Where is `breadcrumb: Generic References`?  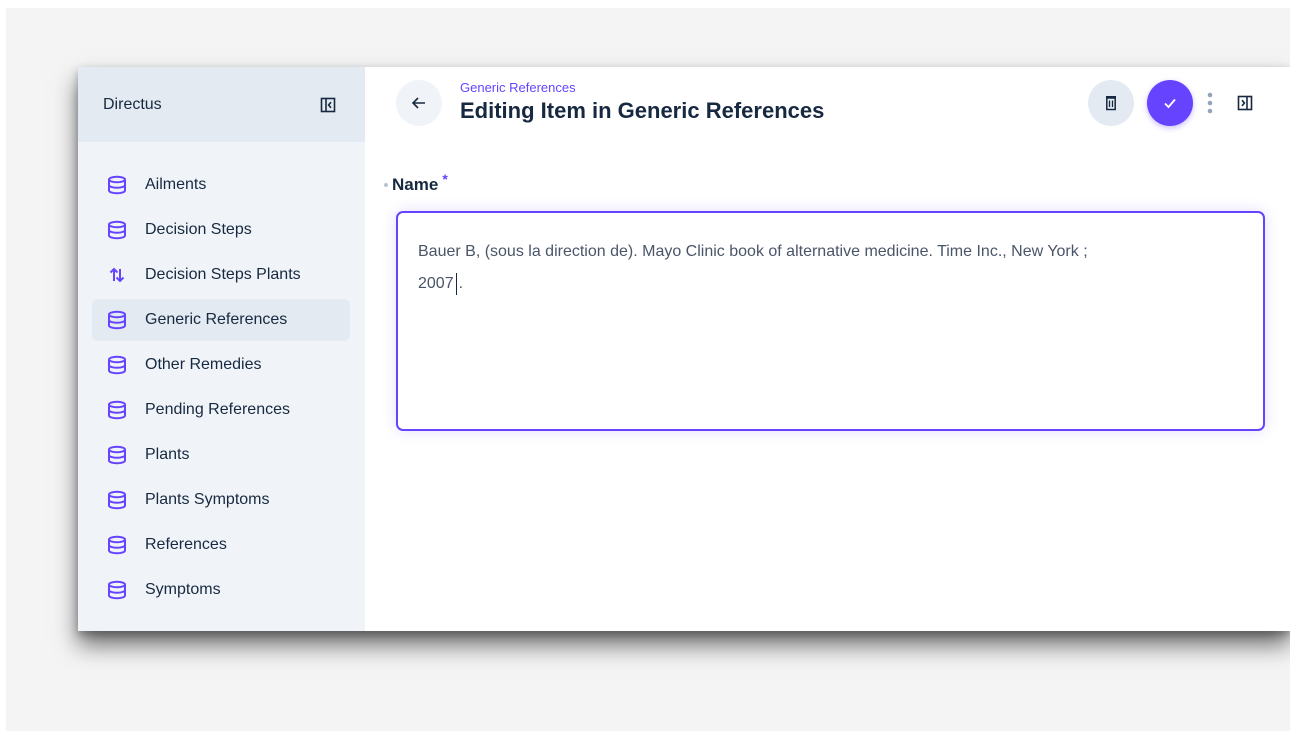 breadcrumb: Generic References is located at coordinates (518, 87).